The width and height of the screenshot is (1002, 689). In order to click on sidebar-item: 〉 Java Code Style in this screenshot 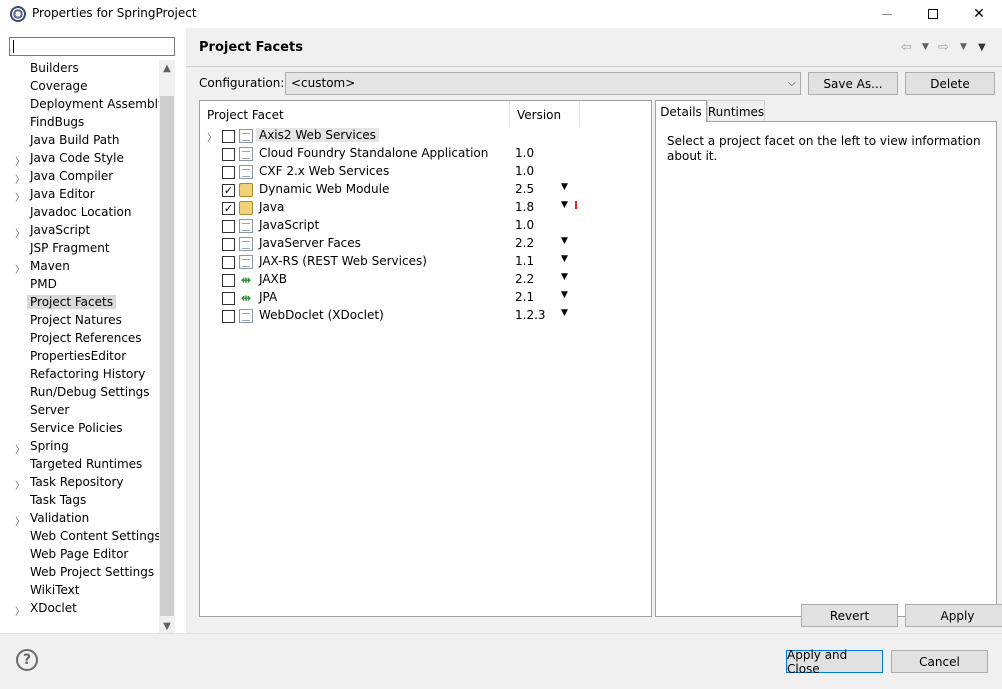, I will do `click(80, 159)`.